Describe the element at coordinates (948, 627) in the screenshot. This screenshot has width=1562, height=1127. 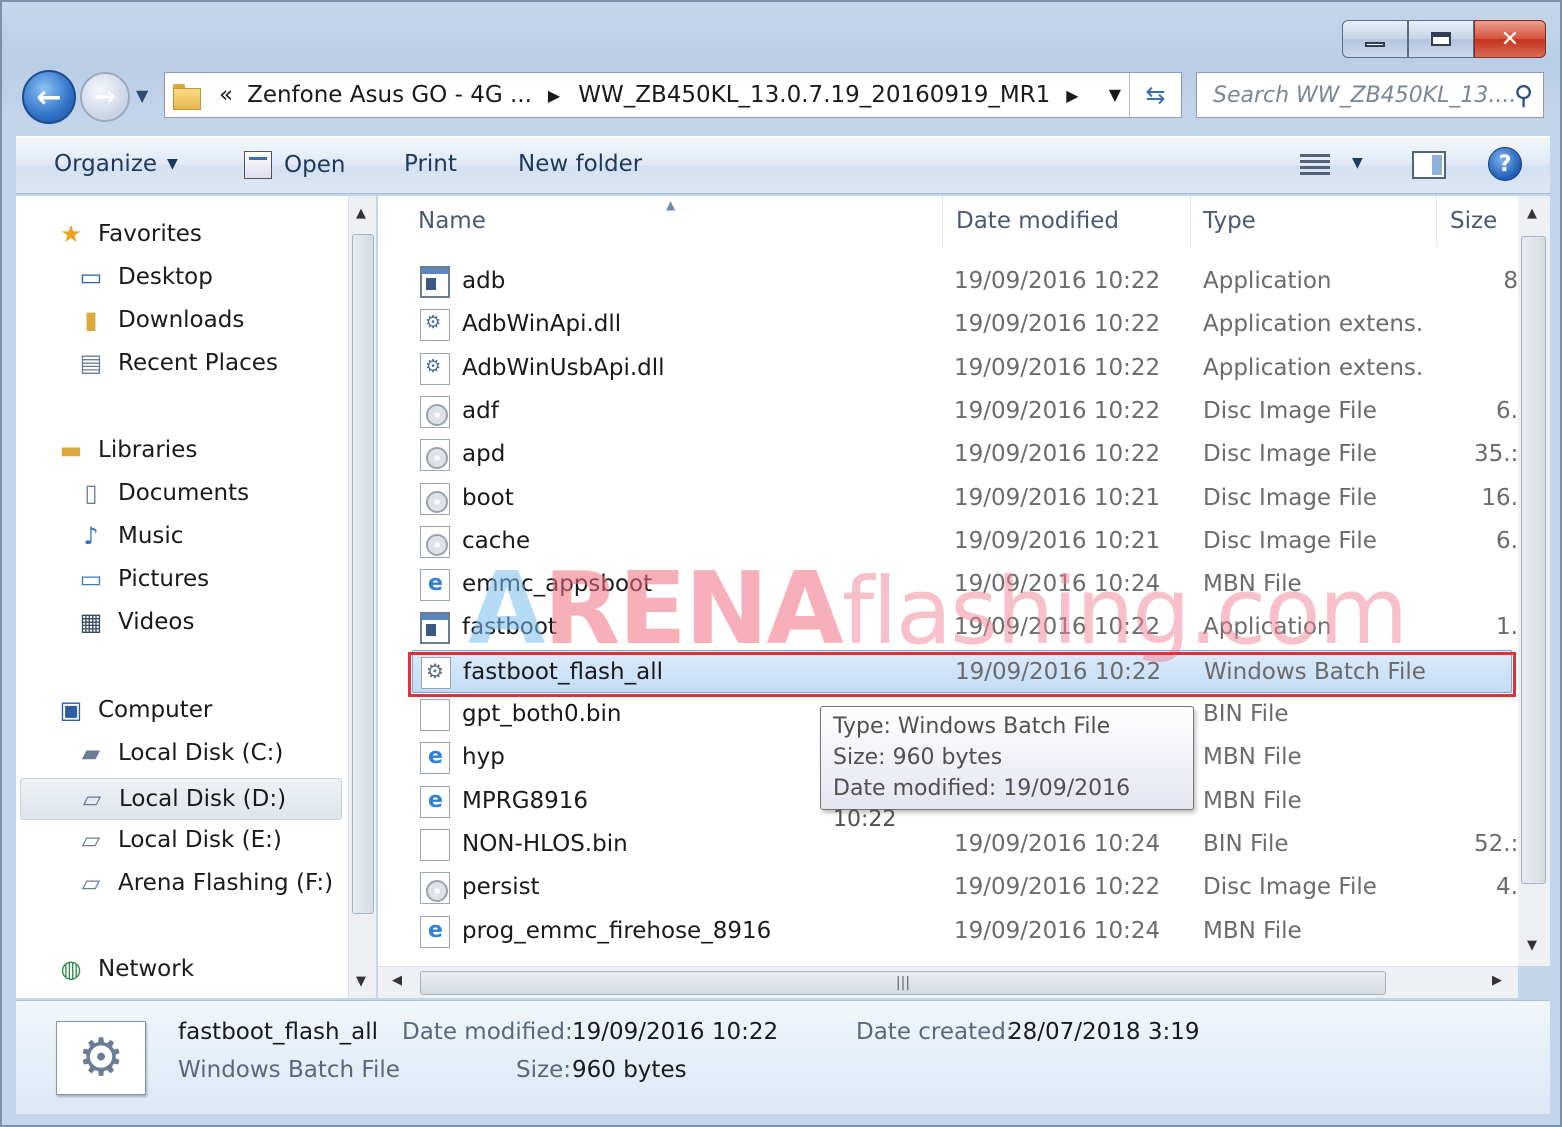
I see `file-row: fastboot 19/09/2016 10:22 Application 1.` at that location.